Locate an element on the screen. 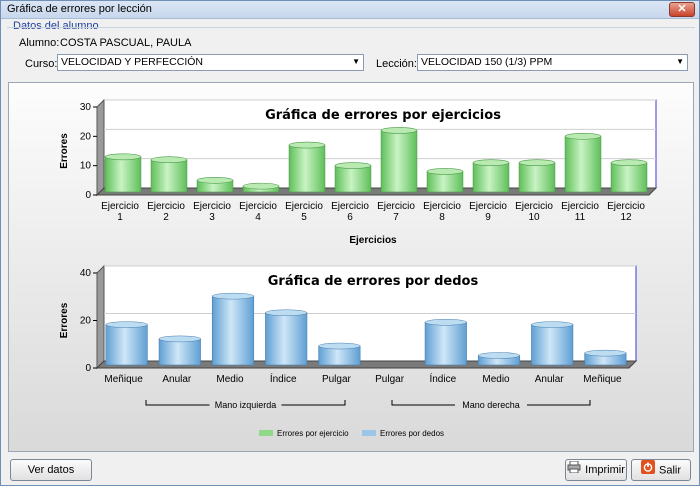 The width and height of the screenshot is (700, 486). group-divider is located at coordinates (351, 27).